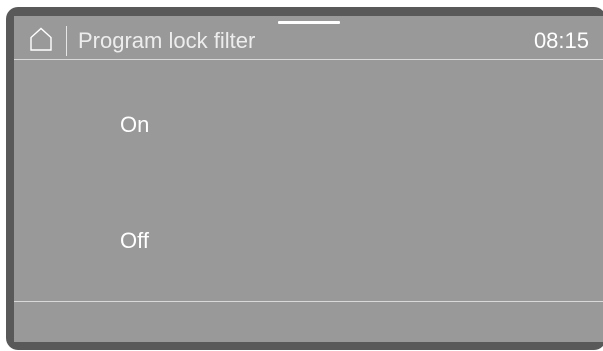 Image resolution: width=603 pixels, height=351 pixels. Describe the element at coordinates (167, 40) in the screenshot. I see `page-title: Program lock filter` at that location.